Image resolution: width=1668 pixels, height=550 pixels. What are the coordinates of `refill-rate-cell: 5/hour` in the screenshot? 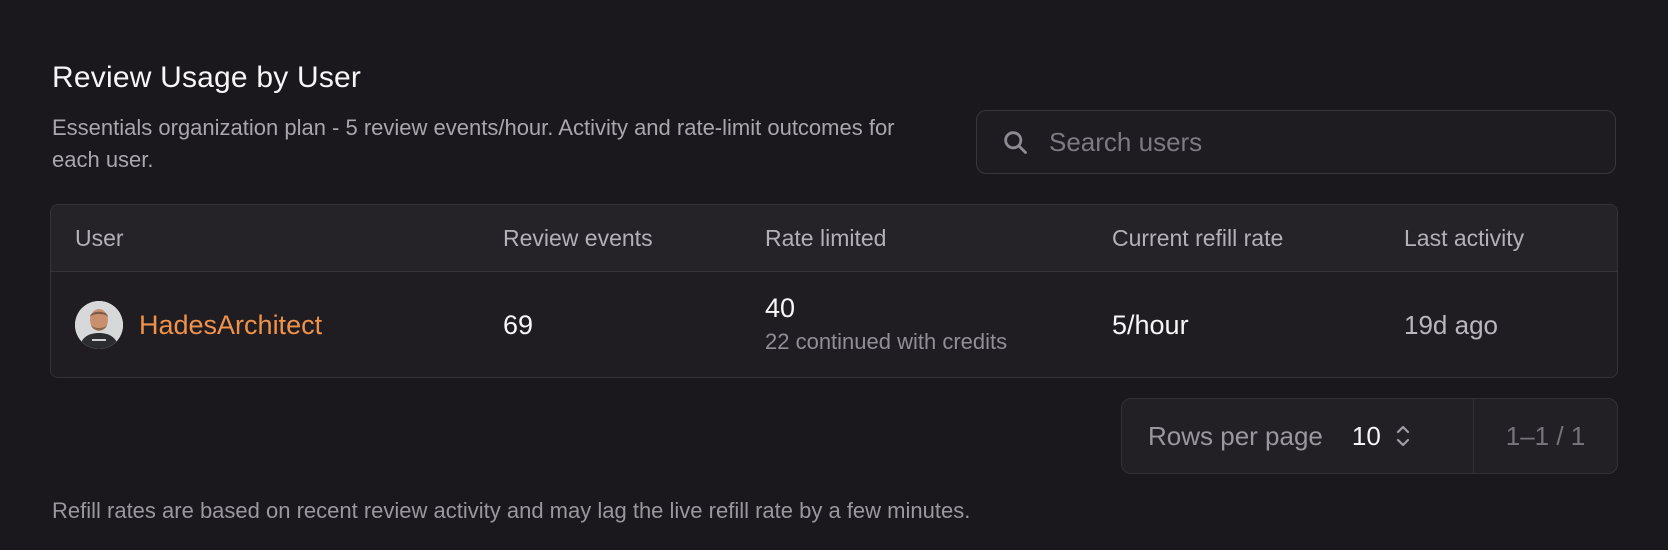 It's located at (1150, 324).